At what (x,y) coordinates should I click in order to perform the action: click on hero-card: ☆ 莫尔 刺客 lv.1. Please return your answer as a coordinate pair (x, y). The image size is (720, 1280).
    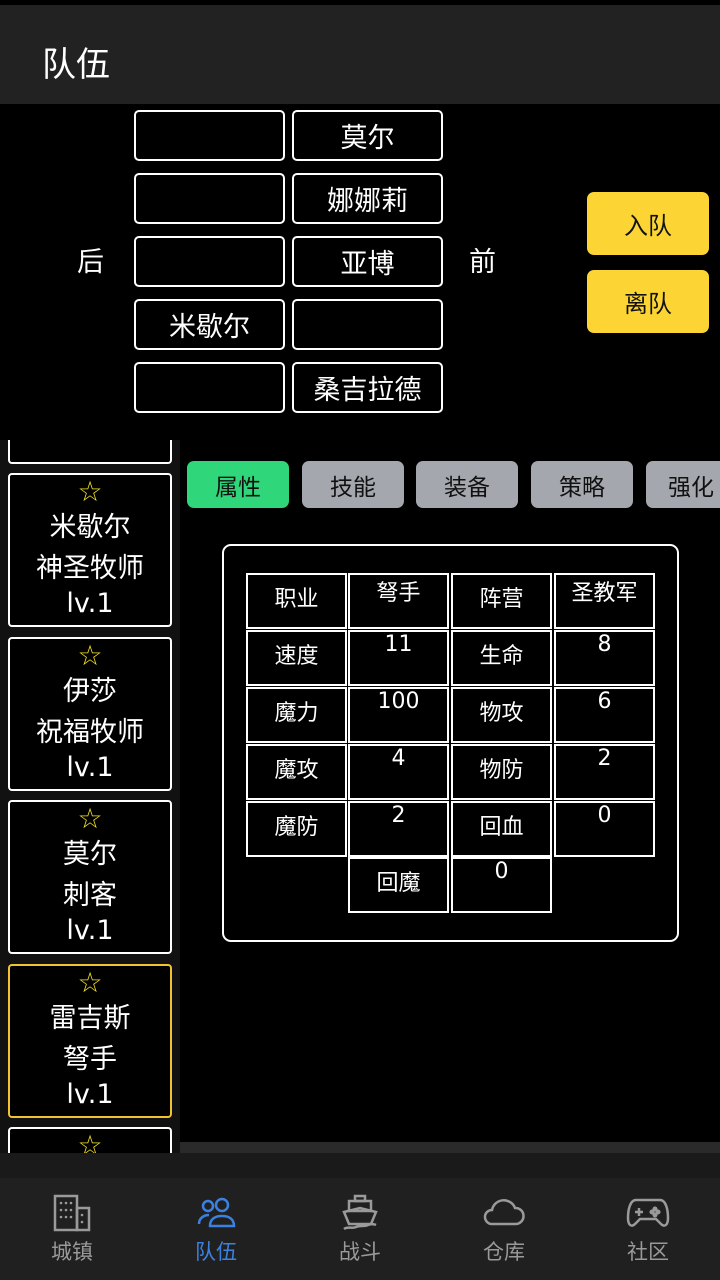
    Looking at the image, I should click on (90, 877).